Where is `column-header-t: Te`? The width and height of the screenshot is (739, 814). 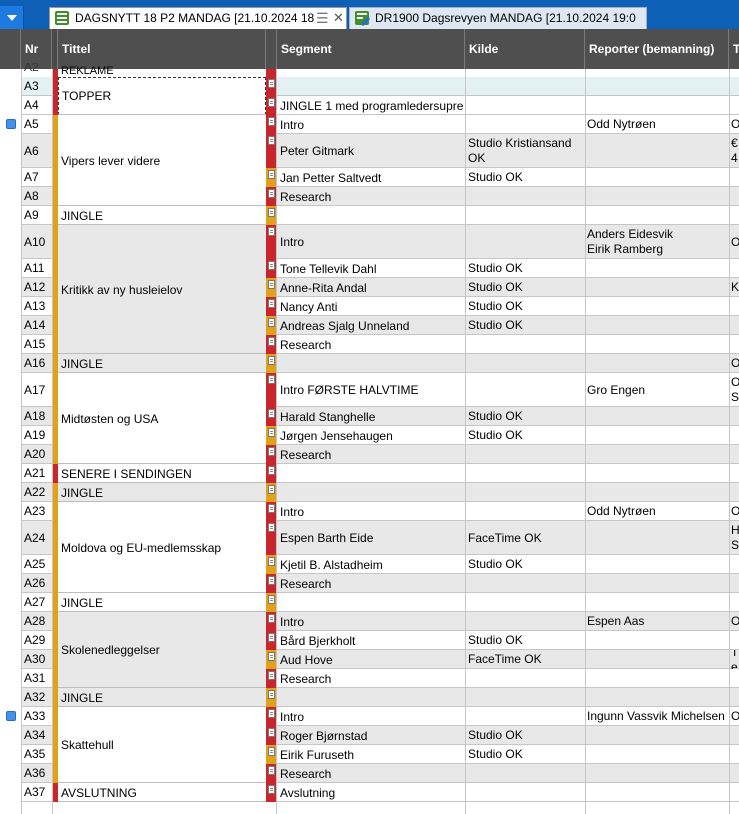 column-header-t: Te is located at coordinates (734, 49).